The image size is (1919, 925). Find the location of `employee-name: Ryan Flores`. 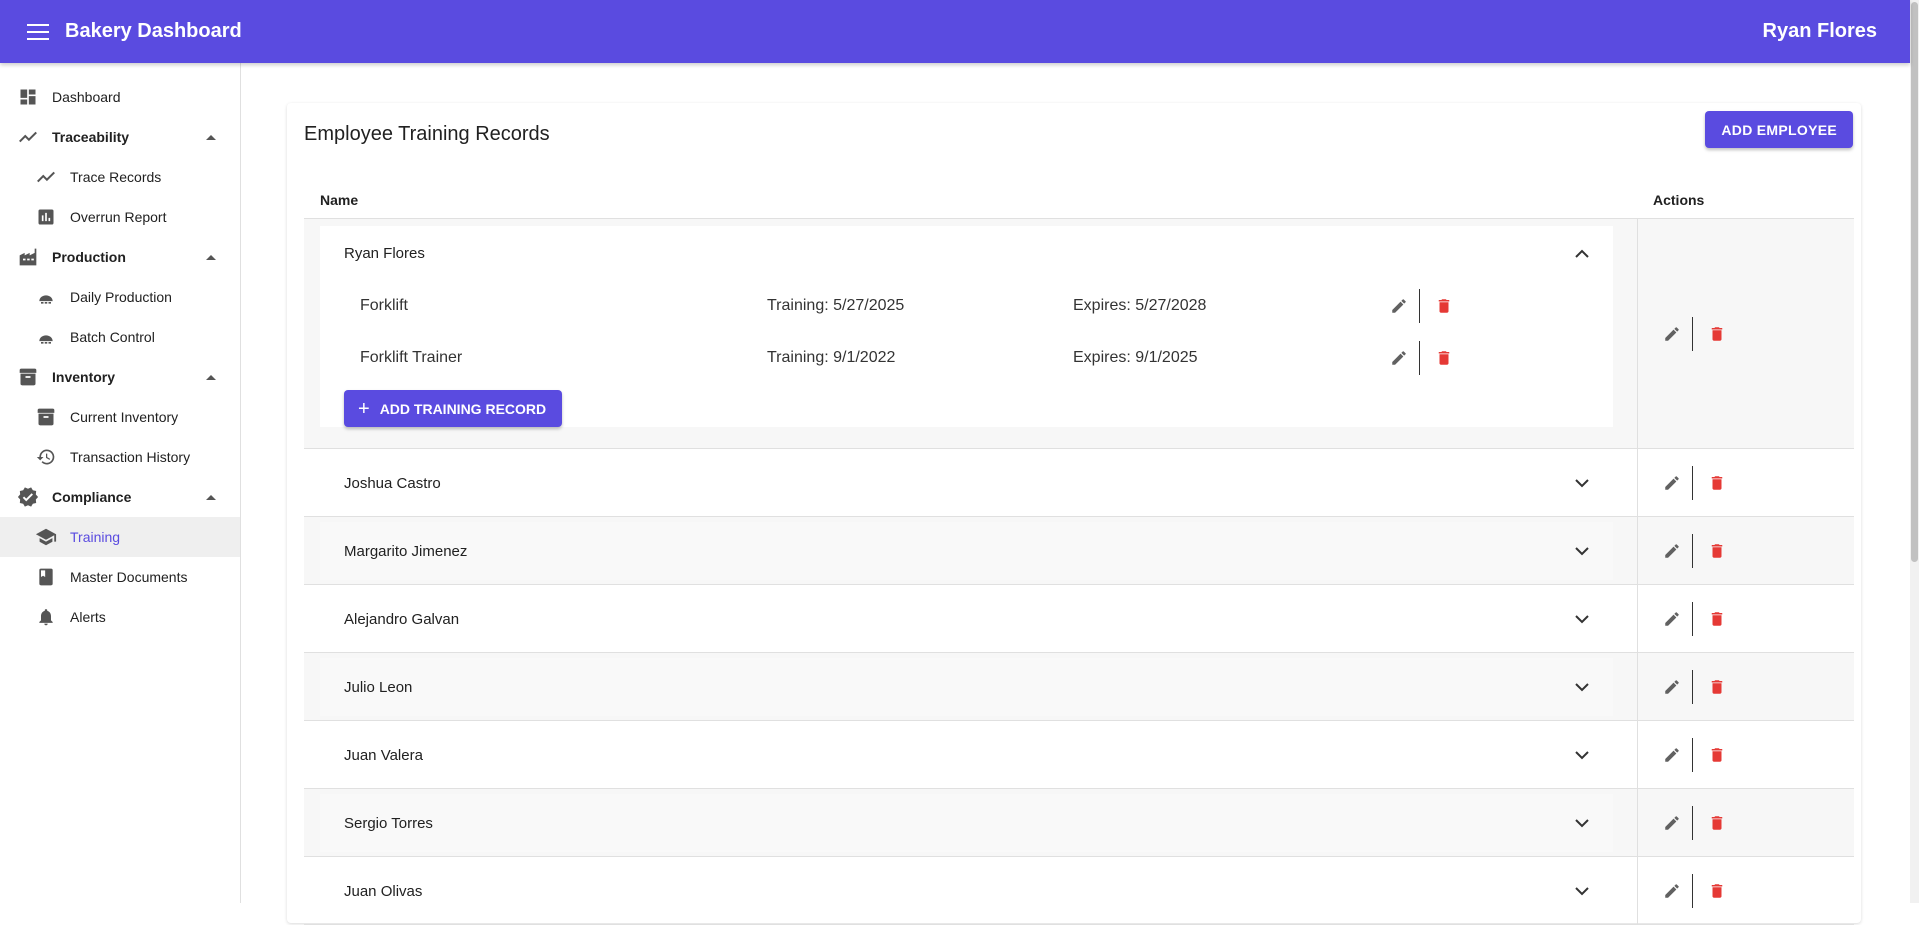

employee-name: Ryan Flores is located at coordinates (384, 253).